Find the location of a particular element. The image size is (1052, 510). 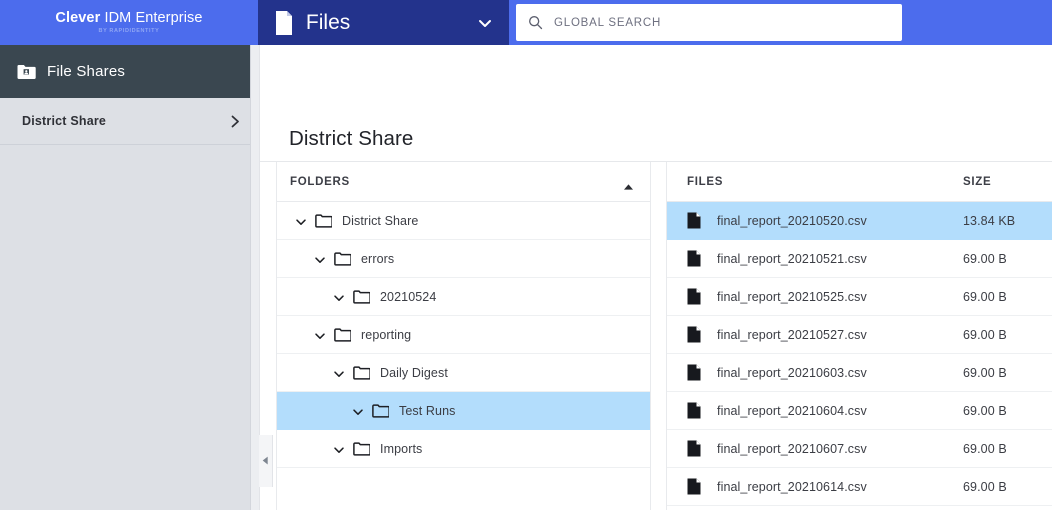

file-name-cell: final_report_20210614.csv is located at coordinates (809, 486).